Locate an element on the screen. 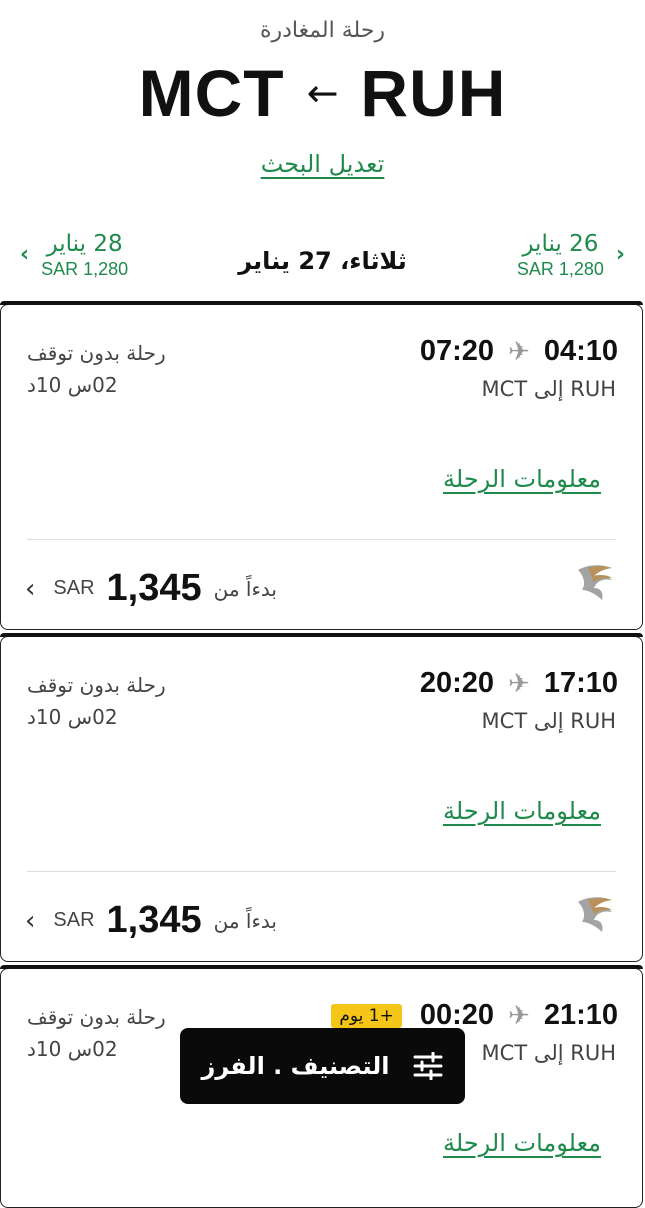 The height and width of the screenshot is (1208, 645). prev-date-label: 26 يناير is located at coordinates (560, 244).